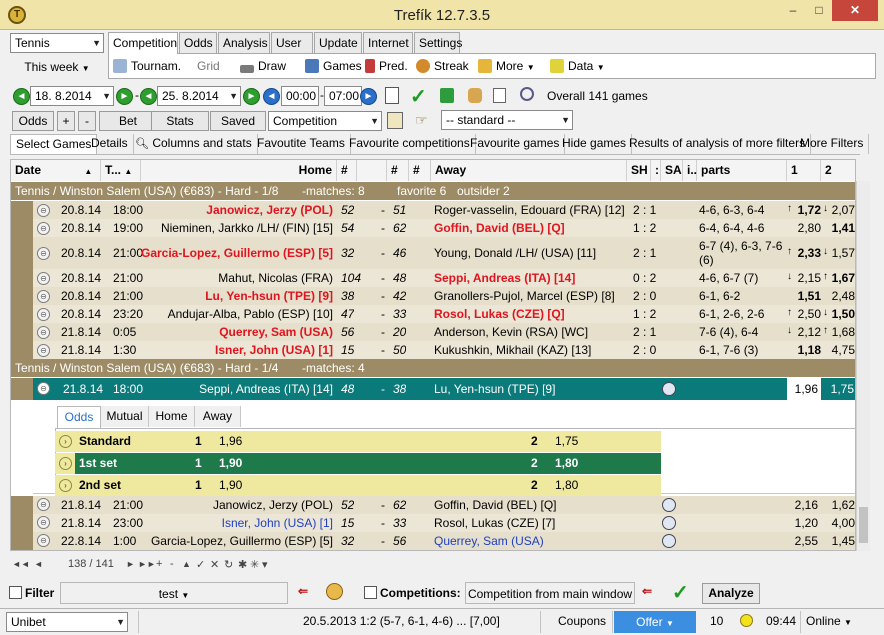 This screenshot has height=635, width=884. Describe the element at coordinates (672, 170) in the screenshot. I see `col-sa: SA` at that location.